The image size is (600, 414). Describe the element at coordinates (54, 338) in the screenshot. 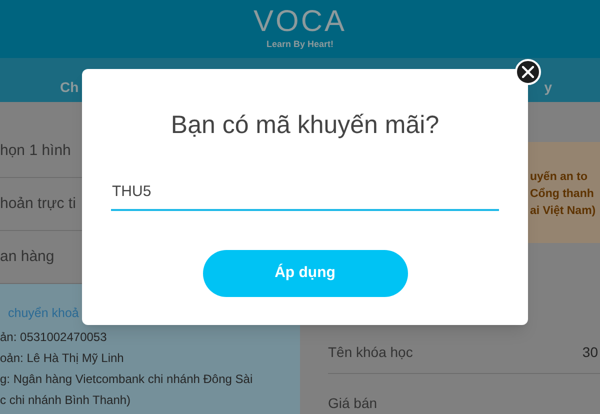

I see `transfer-detail: ản: 0531002470053` at that location.